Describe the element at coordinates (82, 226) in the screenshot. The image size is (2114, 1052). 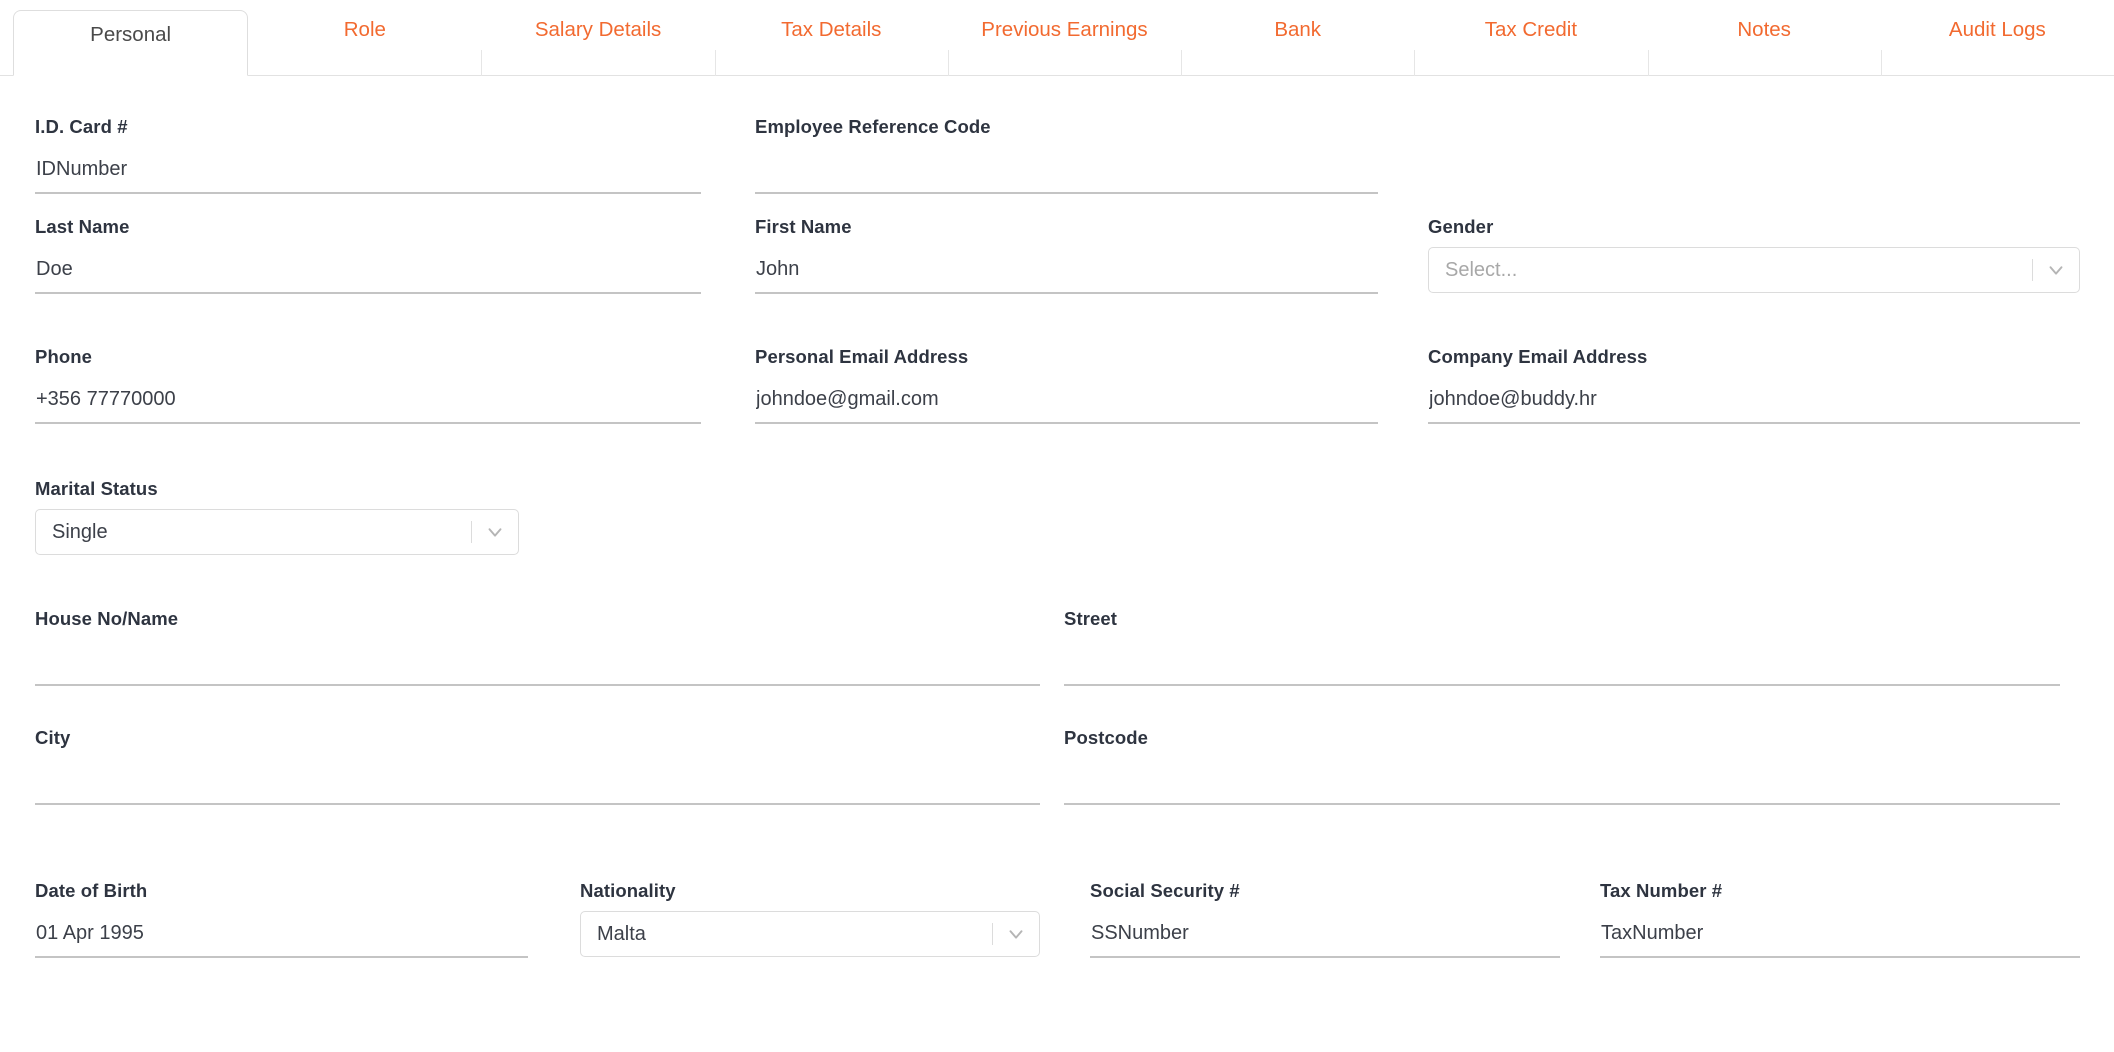
I see `field-label: Last Name` at that location.